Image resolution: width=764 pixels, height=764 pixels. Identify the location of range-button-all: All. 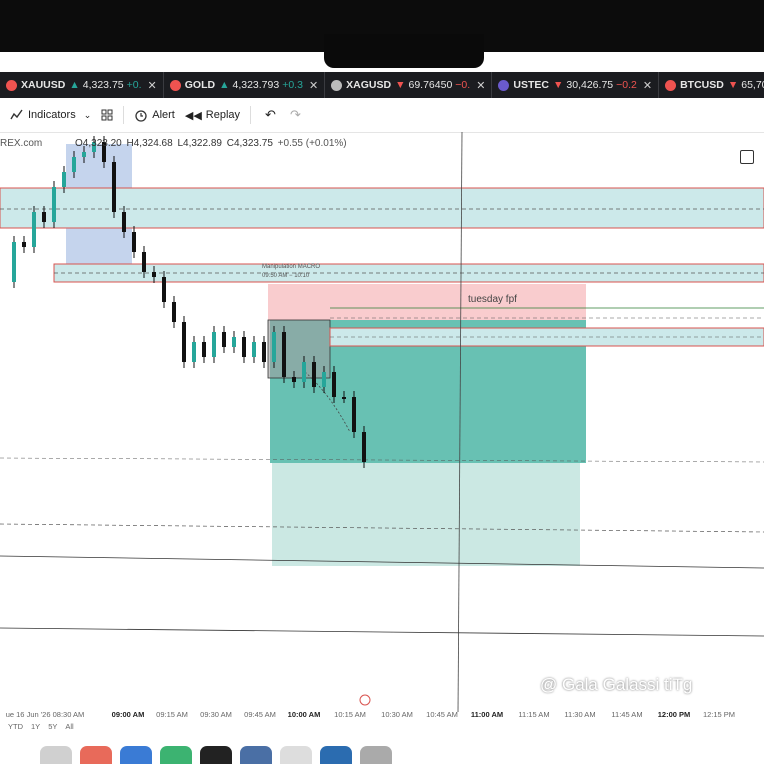
(69, 726).